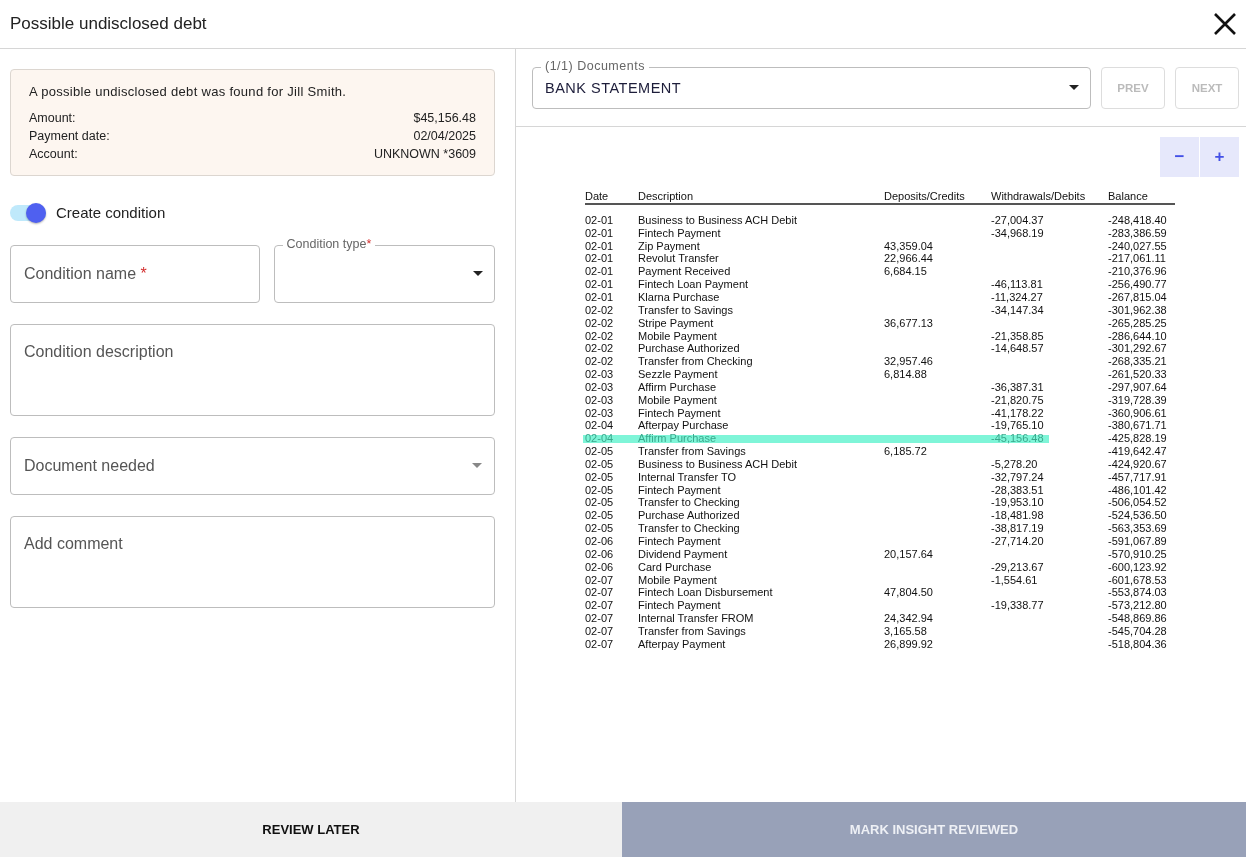 The width and height of the screenshot is (1246, 857). Describe the element at coordinates (1137, 336) in the screenshot. I see `table-cell: -286,644.10` at that location.